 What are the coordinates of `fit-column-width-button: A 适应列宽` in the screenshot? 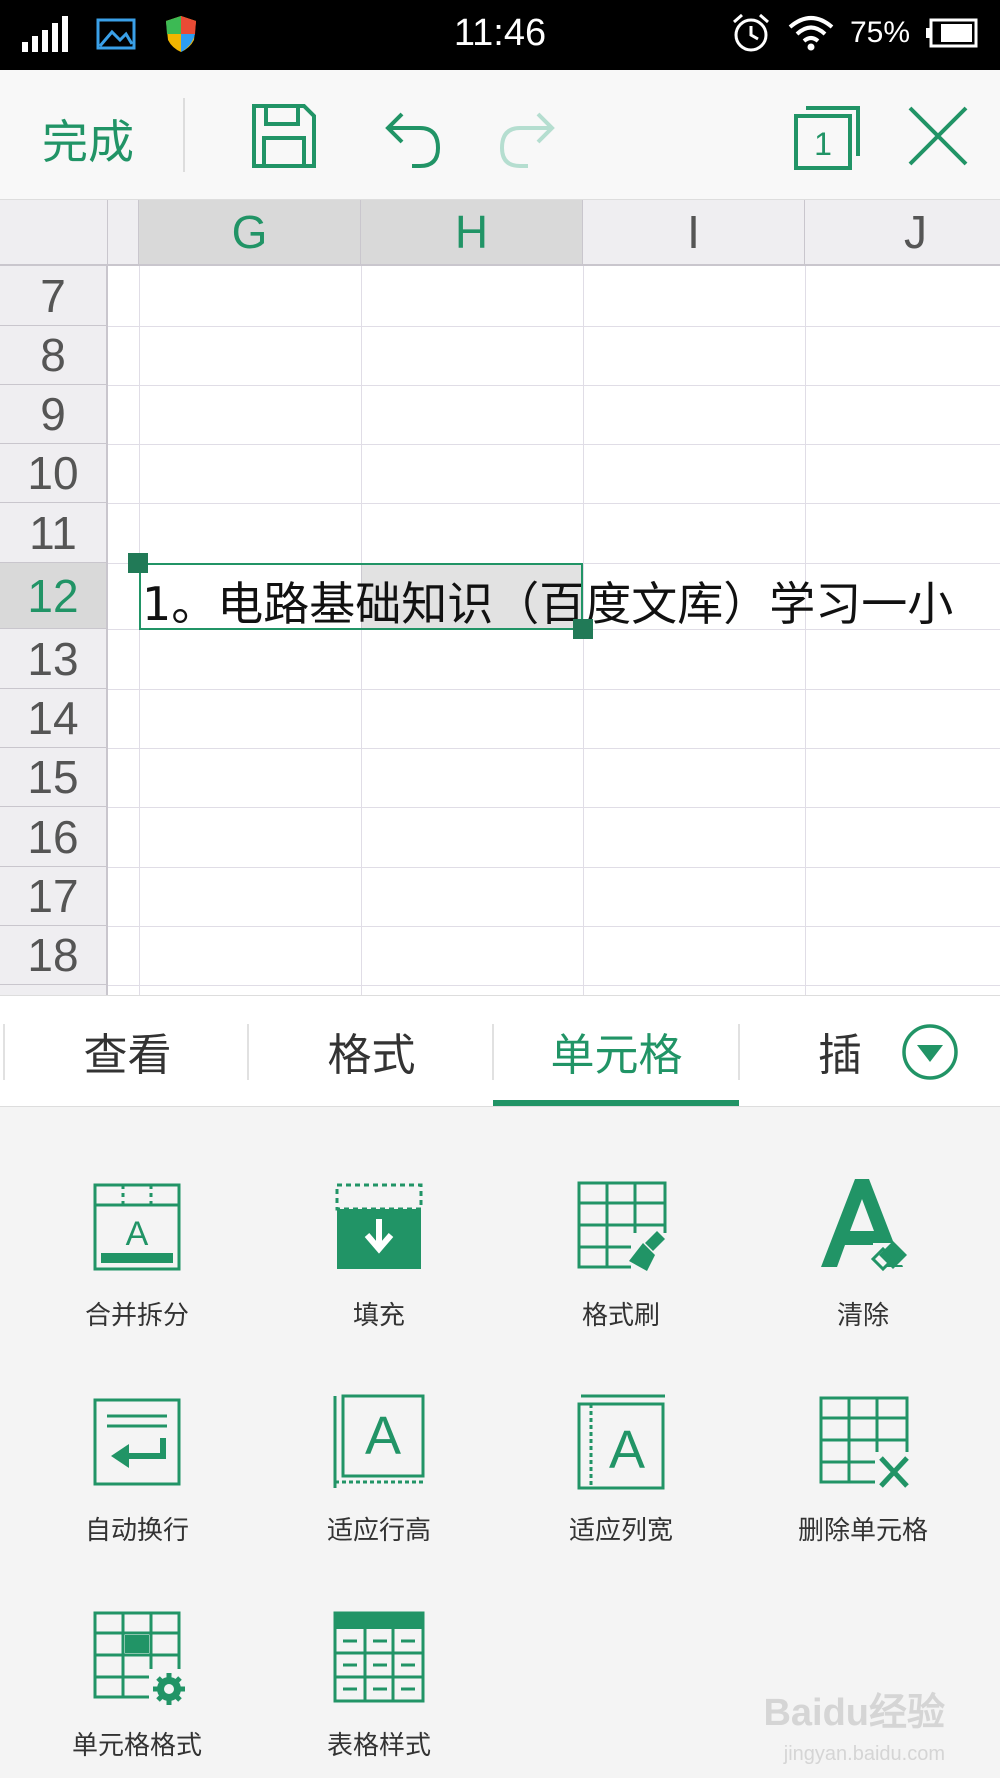 It's located at (621, 1477).